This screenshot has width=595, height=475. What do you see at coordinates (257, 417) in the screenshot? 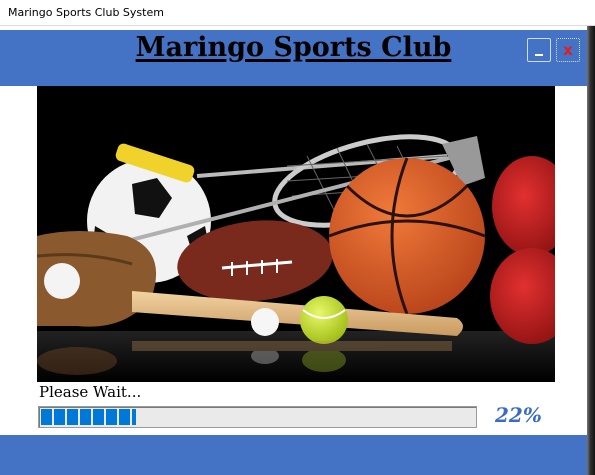
I see `loading-progress-bar` at bounding box center [257, 417].